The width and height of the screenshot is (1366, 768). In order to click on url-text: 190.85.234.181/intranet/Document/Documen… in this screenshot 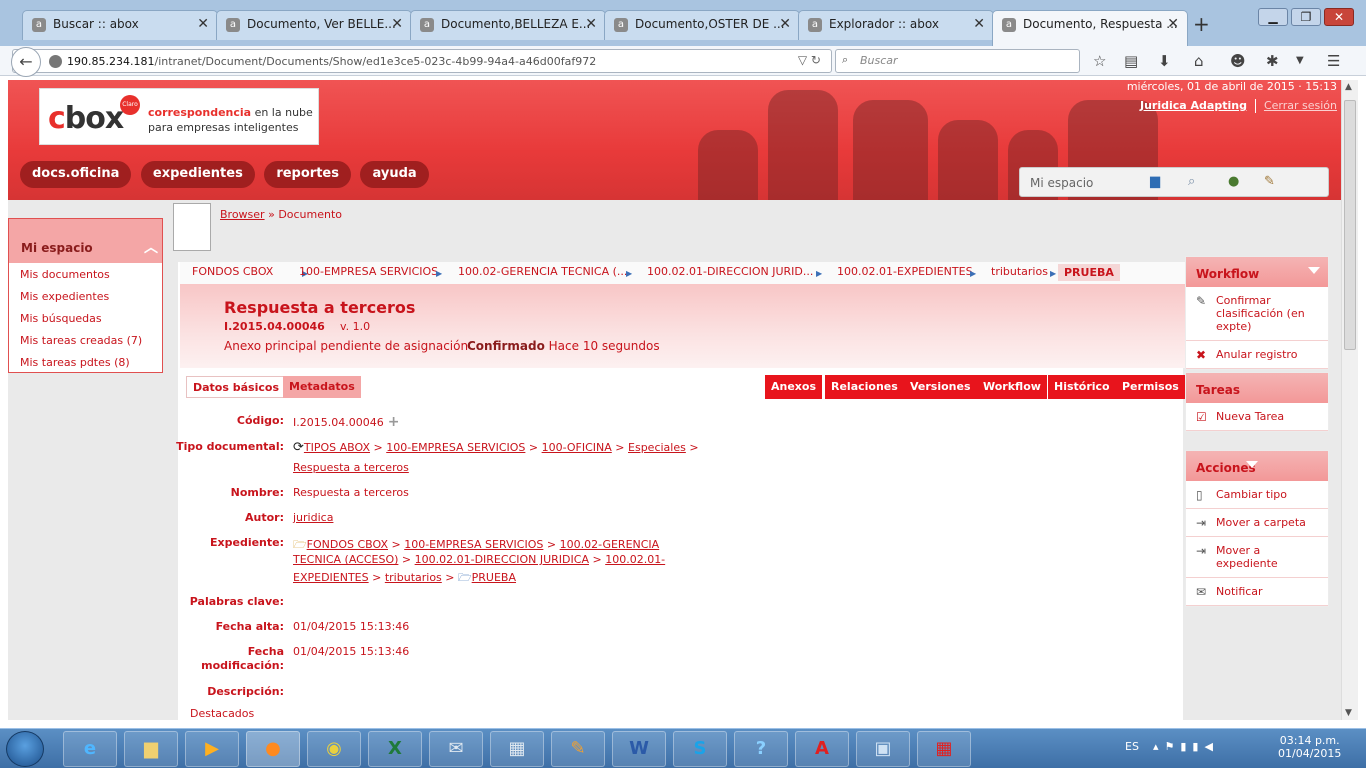, I will do `click(331, 61)`.